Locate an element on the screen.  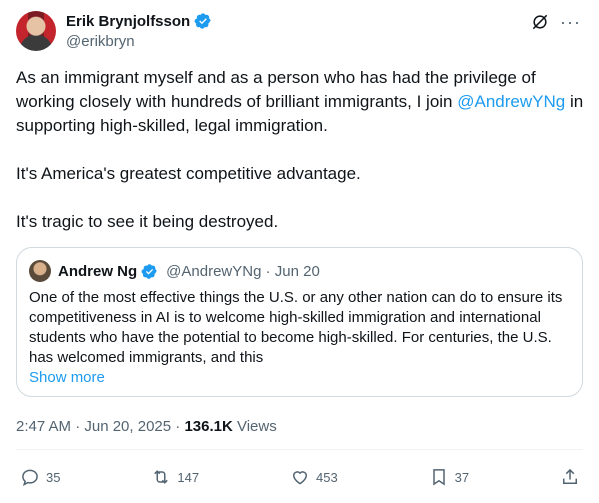
quoted-author-avatar is located at coordinates (40, 271).